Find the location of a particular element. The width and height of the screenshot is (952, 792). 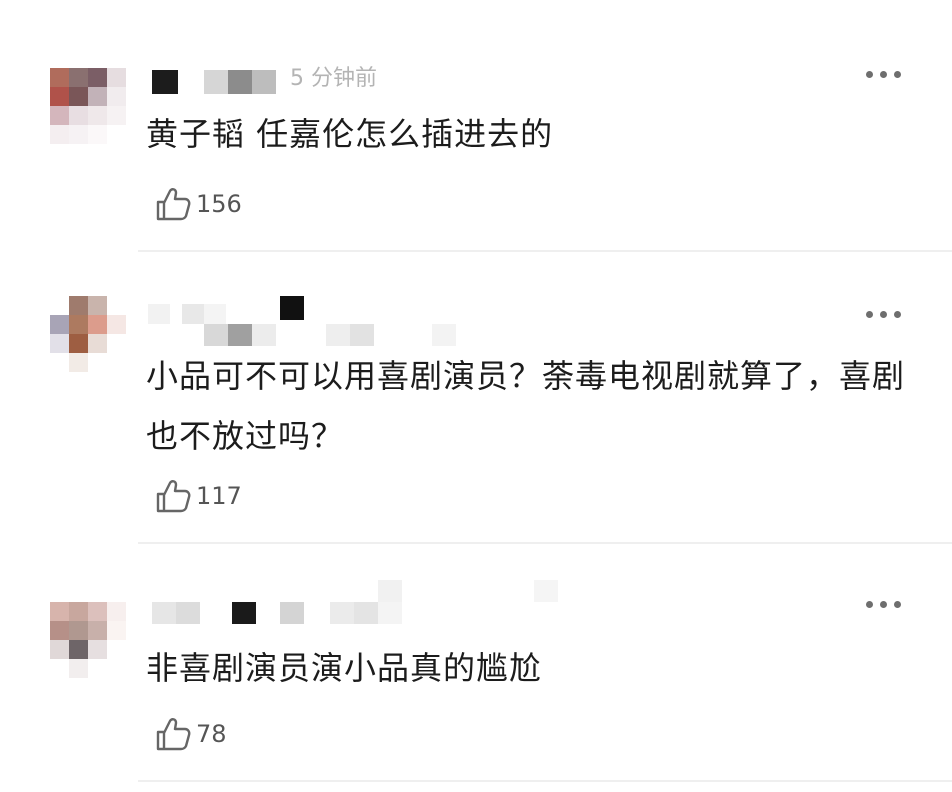

like-button: 117 is located at coordinates (198, 496).